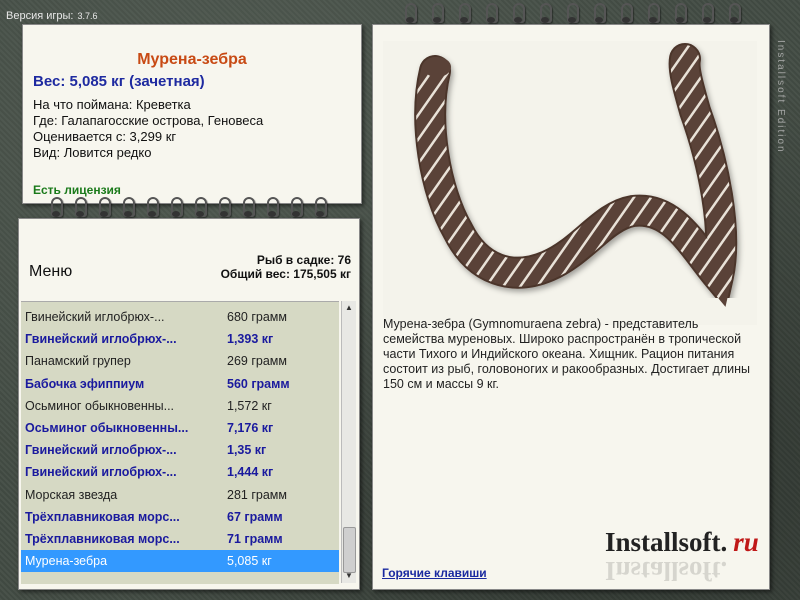  I want to click on version-number: 3.7.6, so click(87, 16).